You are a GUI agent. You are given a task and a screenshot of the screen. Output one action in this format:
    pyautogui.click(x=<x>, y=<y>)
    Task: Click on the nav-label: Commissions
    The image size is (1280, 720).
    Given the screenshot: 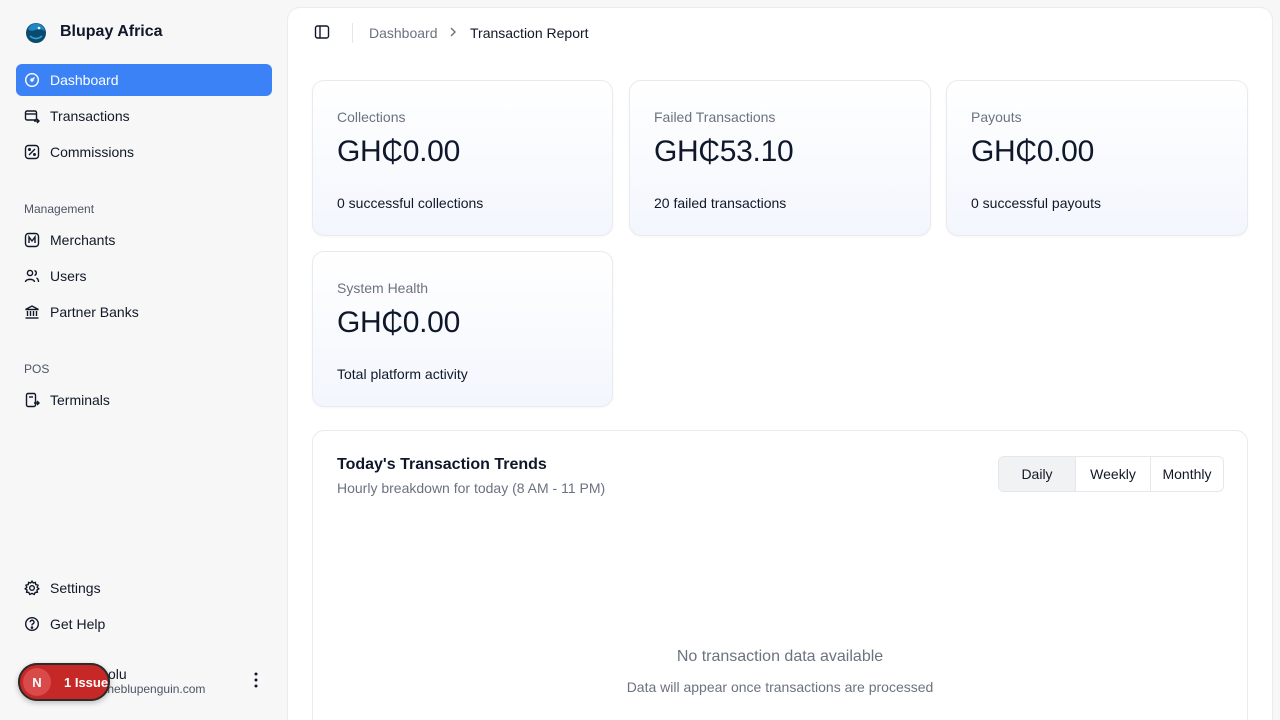 What is the action you would take?
    pyautogui.click(x=92, y=152)
    